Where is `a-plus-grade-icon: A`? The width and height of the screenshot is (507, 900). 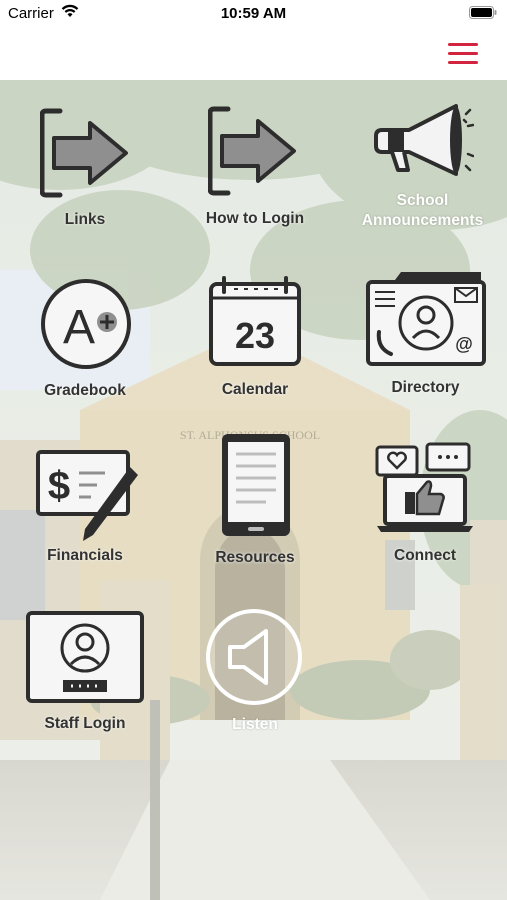 a-plus-grade-icon: A is located at coordinates (86, 324).